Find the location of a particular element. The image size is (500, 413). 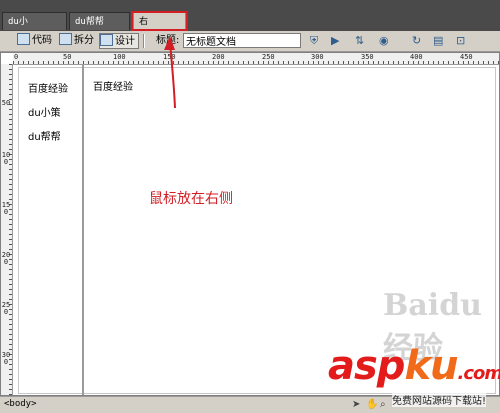

split-view-button: 拆分 is located at coordinates (76, 41).